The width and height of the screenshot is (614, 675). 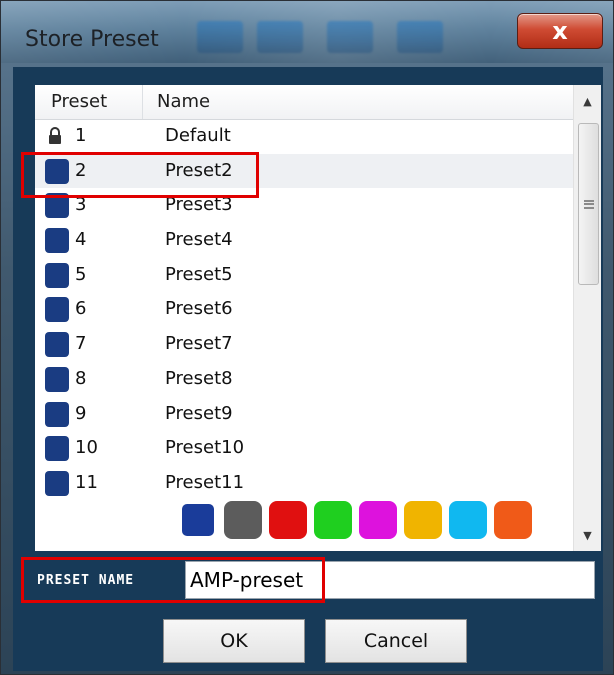 I want to click on column-header-name: Name, so click(x=243, y=102).